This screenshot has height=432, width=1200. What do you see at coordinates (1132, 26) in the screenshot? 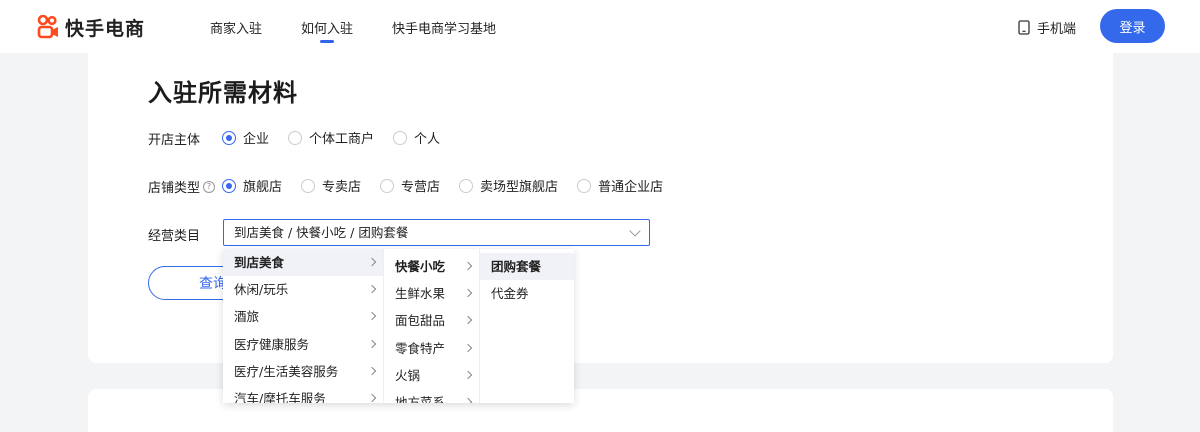
I see `login-button: 登录` at bounding box center [1132, 26].